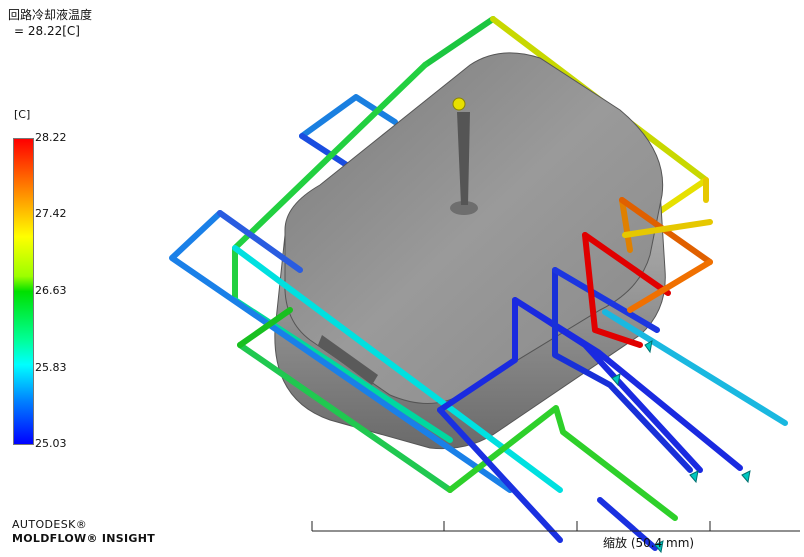 The width and height of the screenshot is (804, 557). I want to click on legend-tick-min: 25.03, so click(51, 443).